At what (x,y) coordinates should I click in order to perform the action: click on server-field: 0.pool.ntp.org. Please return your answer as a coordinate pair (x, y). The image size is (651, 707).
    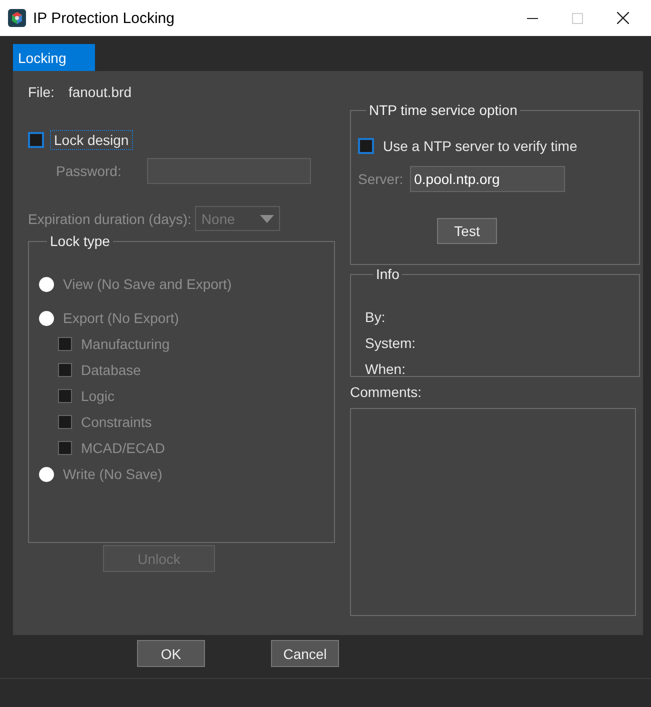
    Looking at the image, I should click on (488, 179).